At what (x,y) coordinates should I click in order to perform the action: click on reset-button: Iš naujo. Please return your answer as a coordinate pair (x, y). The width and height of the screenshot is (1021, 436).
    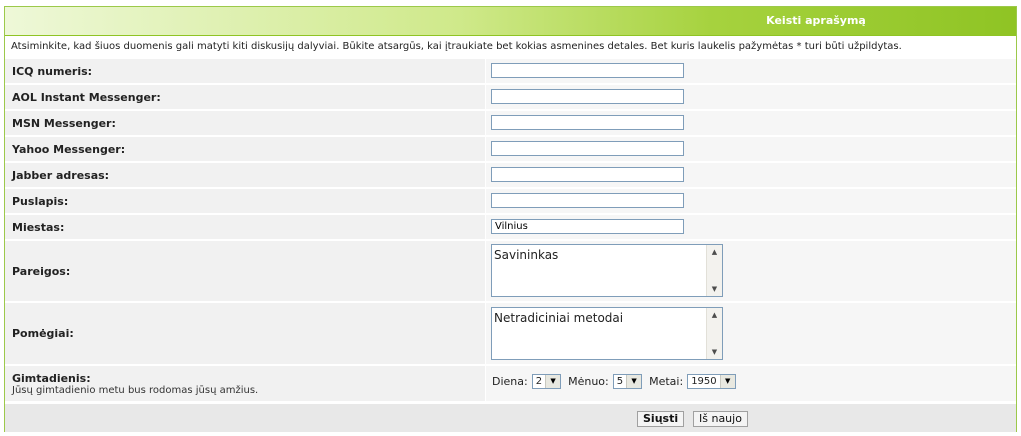
    Looking at the image, I should click on (720, 419).